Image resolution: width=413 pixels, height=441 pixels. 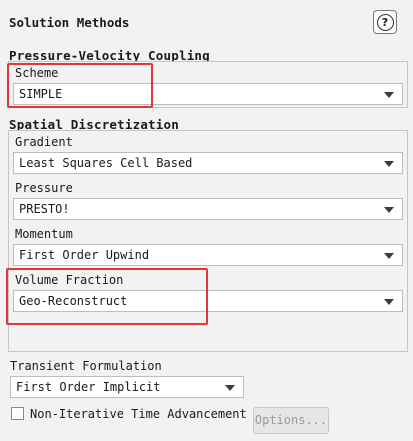 I want to click on momentum-label: Momentum, so click(x=44, y=234).